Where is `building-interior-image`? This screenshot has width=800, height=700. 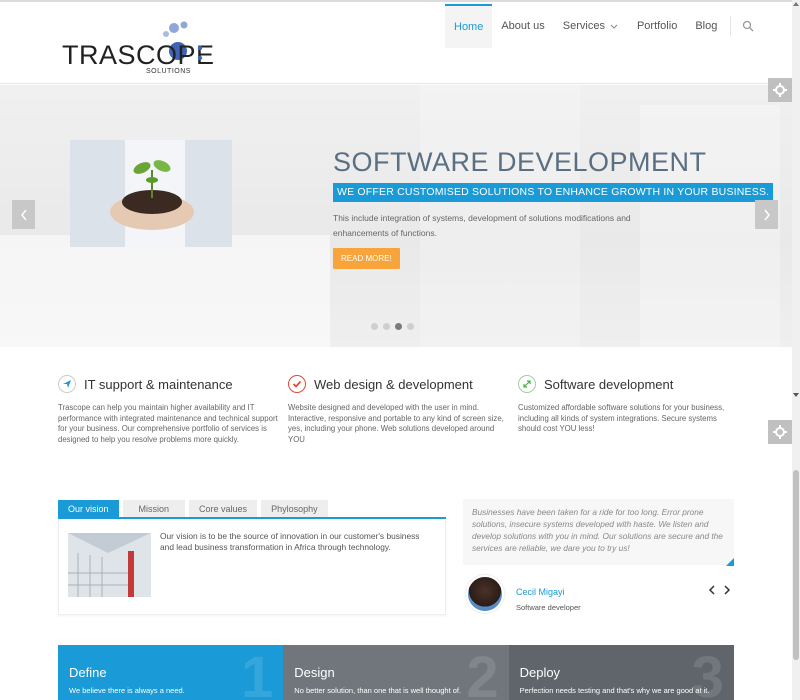 building-interior-image is located at coordinates (109, 565).